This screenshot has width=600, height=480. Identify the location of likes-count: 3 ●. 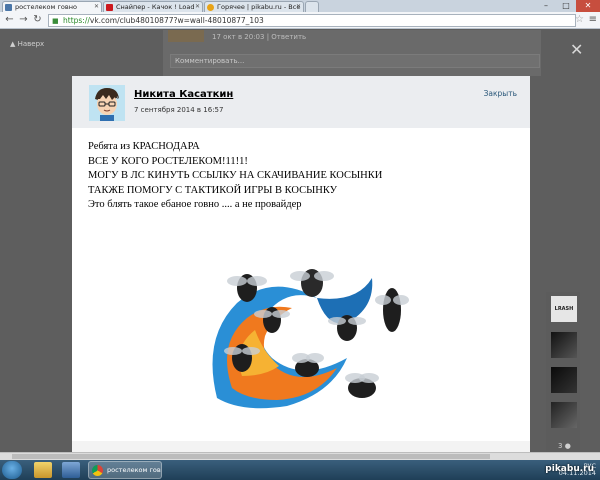
(564, 446).